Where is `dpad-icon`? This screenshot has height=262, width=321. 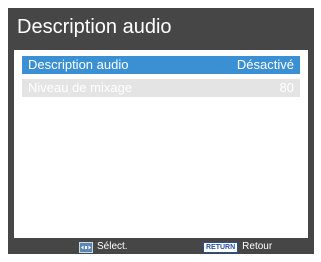 dpad-icon is located at coordinates (86, 247).